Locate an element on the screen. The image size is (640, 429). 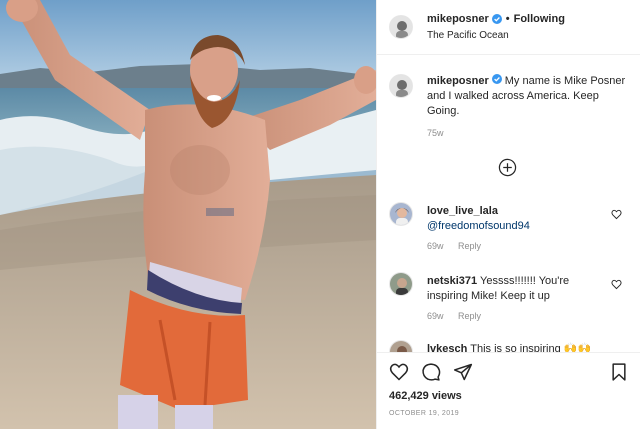
caption-age: 75w is located at coordinates (435, 133).